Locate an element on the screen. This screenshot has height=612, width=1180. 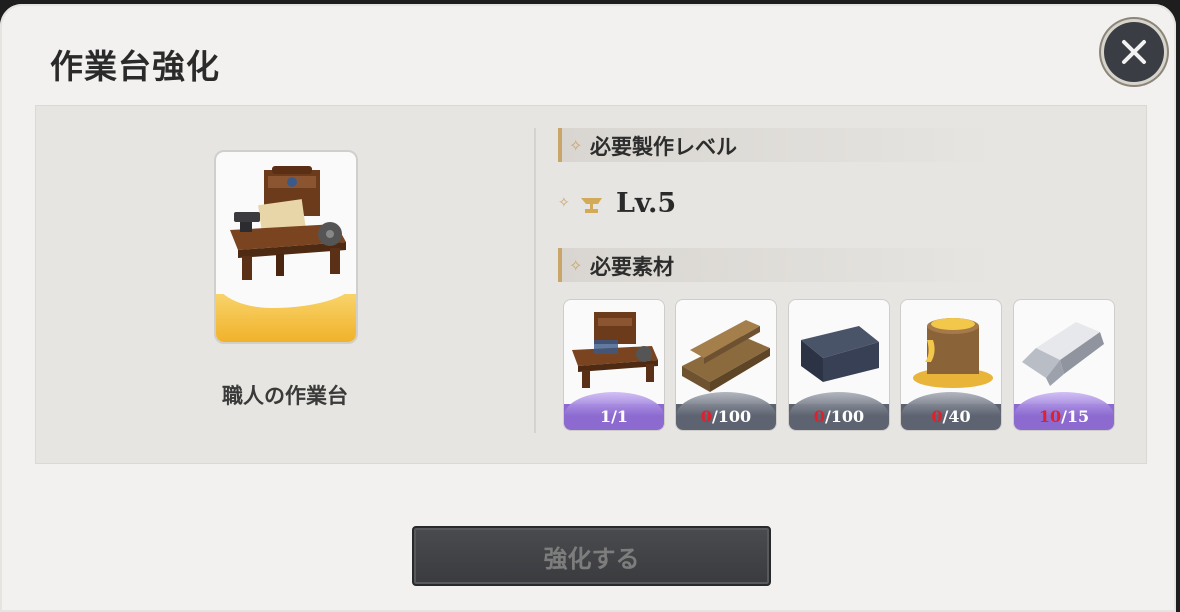
material-count: 1/1 is located at coordinates (614, 411).